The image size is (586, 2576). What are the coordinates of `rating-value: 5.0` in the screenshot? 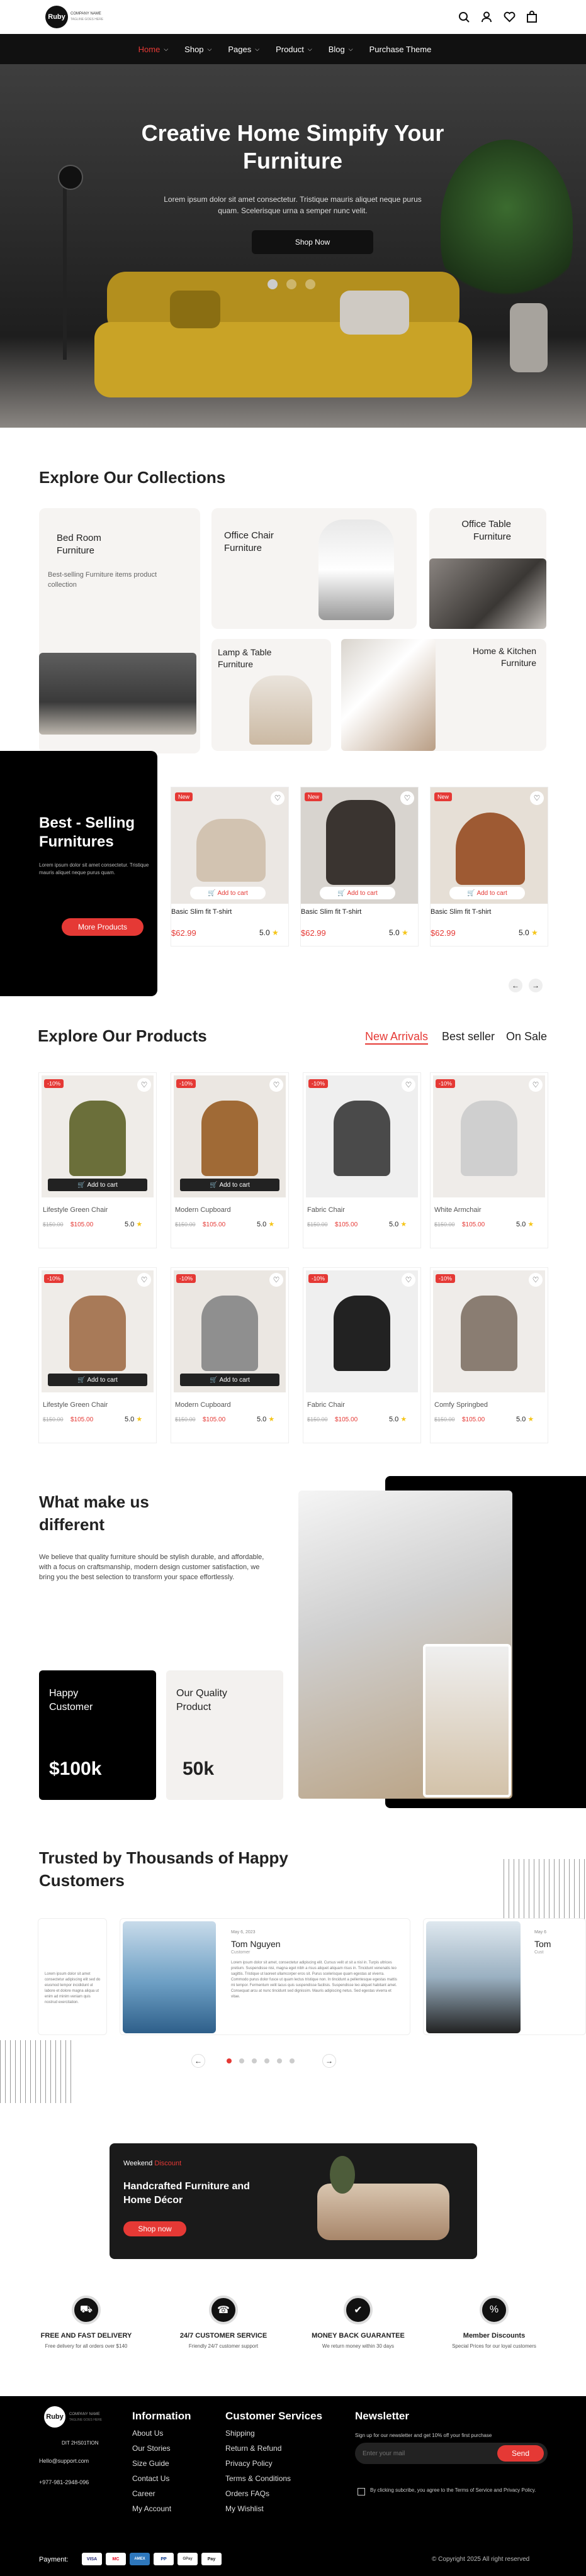 It's located at (262, 1224).